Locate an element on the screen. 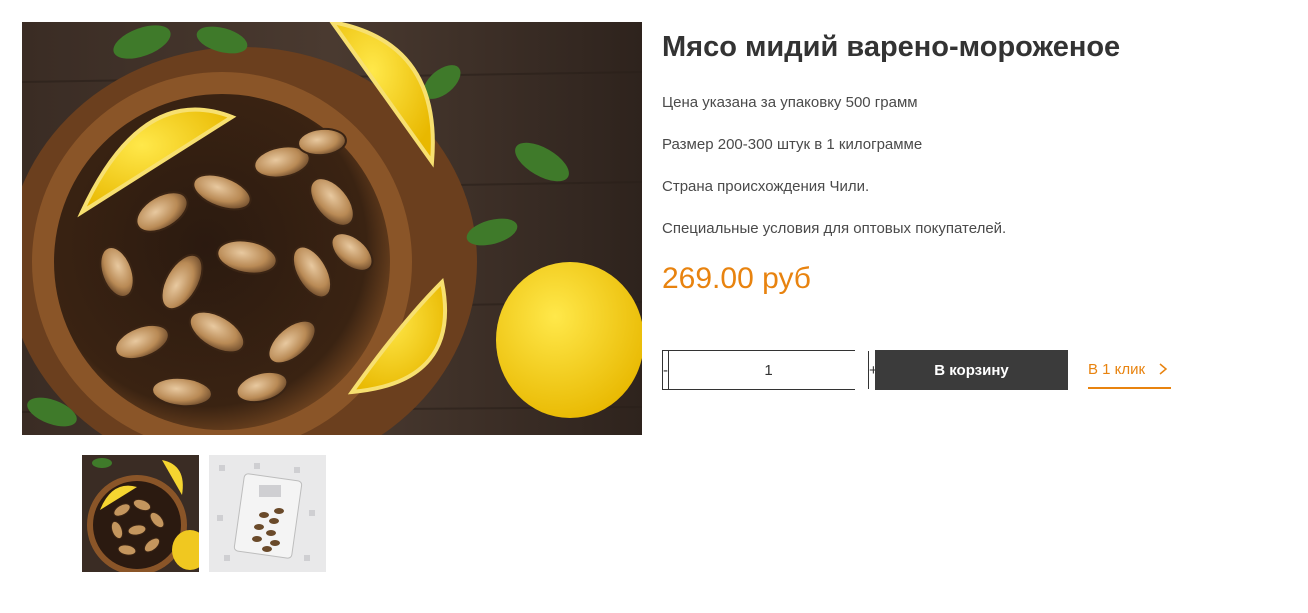 This screenshot has height=613, width=1308. quantity-stepper: - + is located at coordinates (770, 370).